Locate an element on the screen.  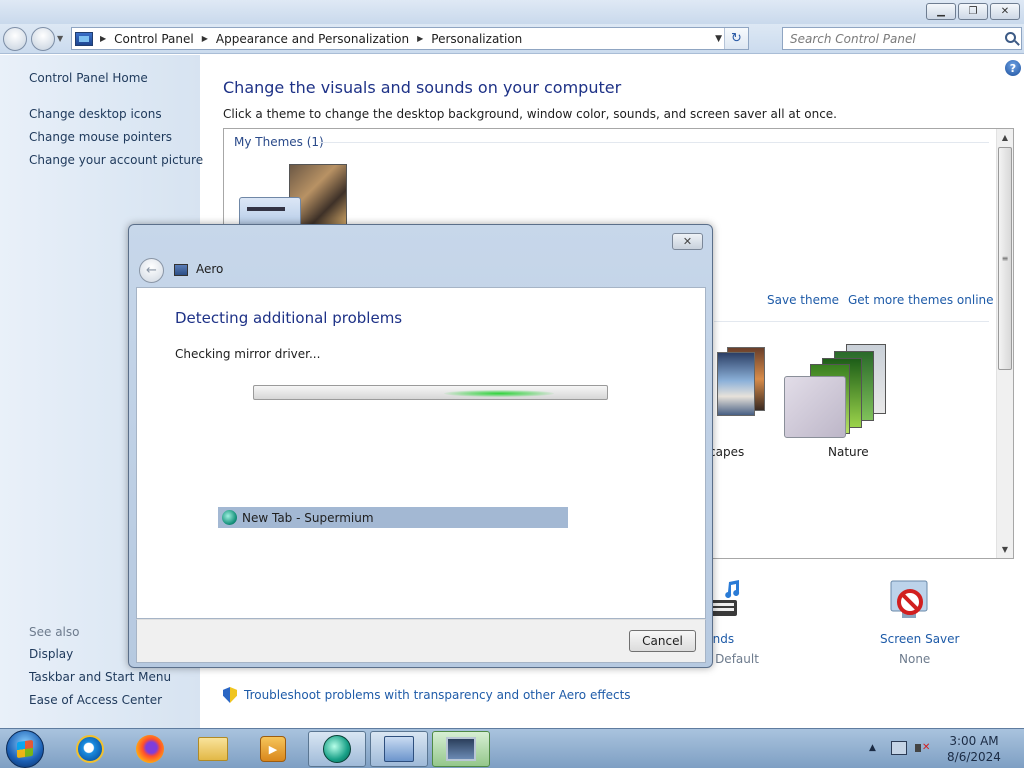
sidebar-item-taskbar: Taskbar and Start Menu is located at coordinates (100, 677).